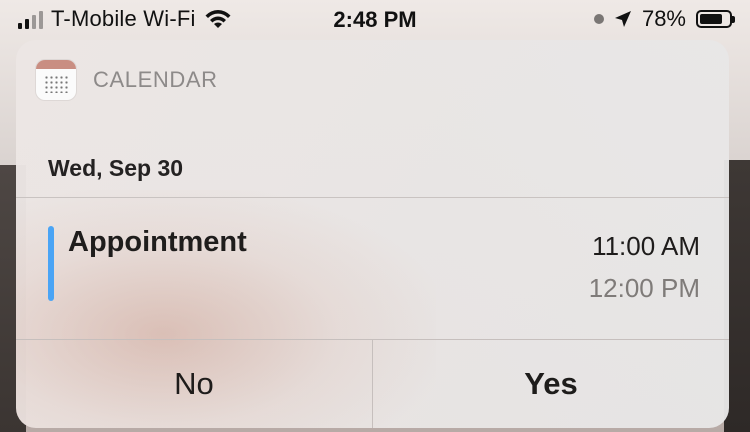 This screenshot has height=432, width=750. I want to click on event-end-time: 12:00 PM, so click(644, 288).